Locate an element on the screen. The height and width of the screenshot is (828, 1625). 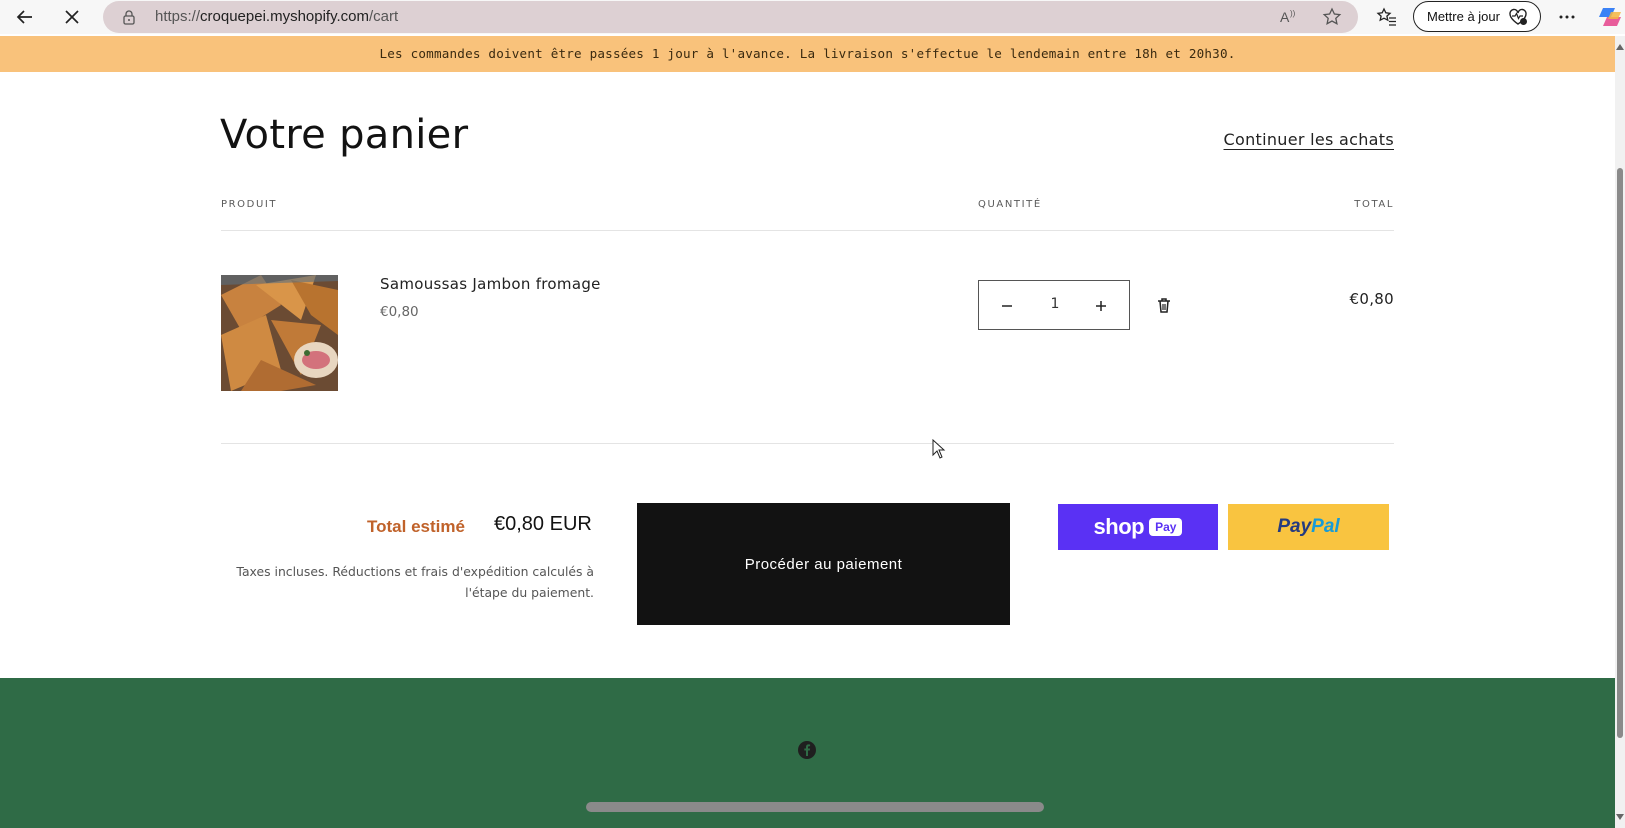
shop-pay-button: shop Pay is located at coordinates (1138, 527).